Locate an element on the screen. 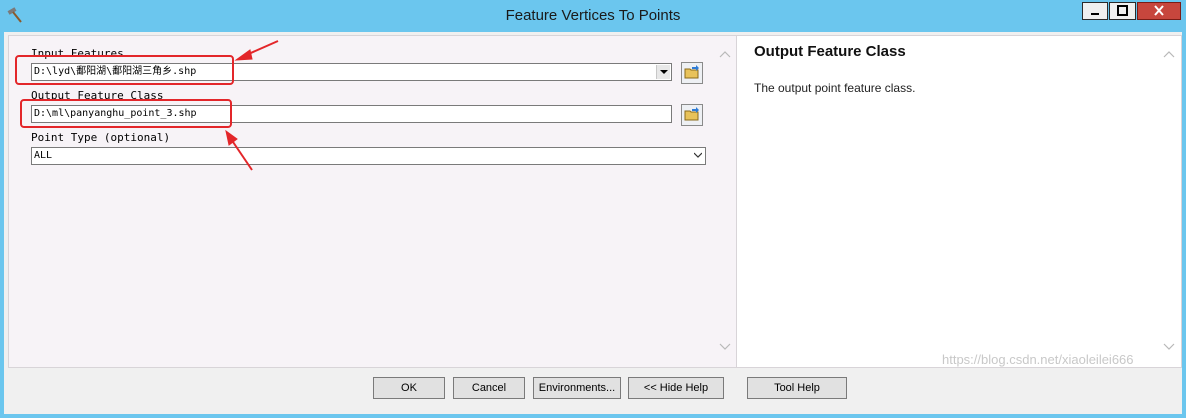 This screenshot has width=1186, height=418. annotation-arrow-input is located at coordinates (256, 50).